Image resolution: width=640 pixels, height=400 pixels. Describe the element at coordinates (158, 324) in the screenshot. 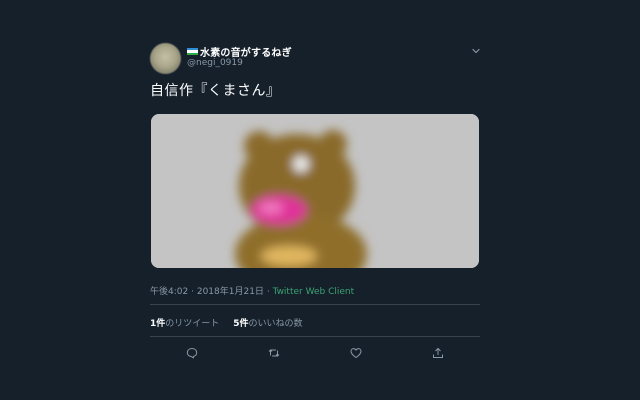

I see `retweets-count: 1件` at that location.